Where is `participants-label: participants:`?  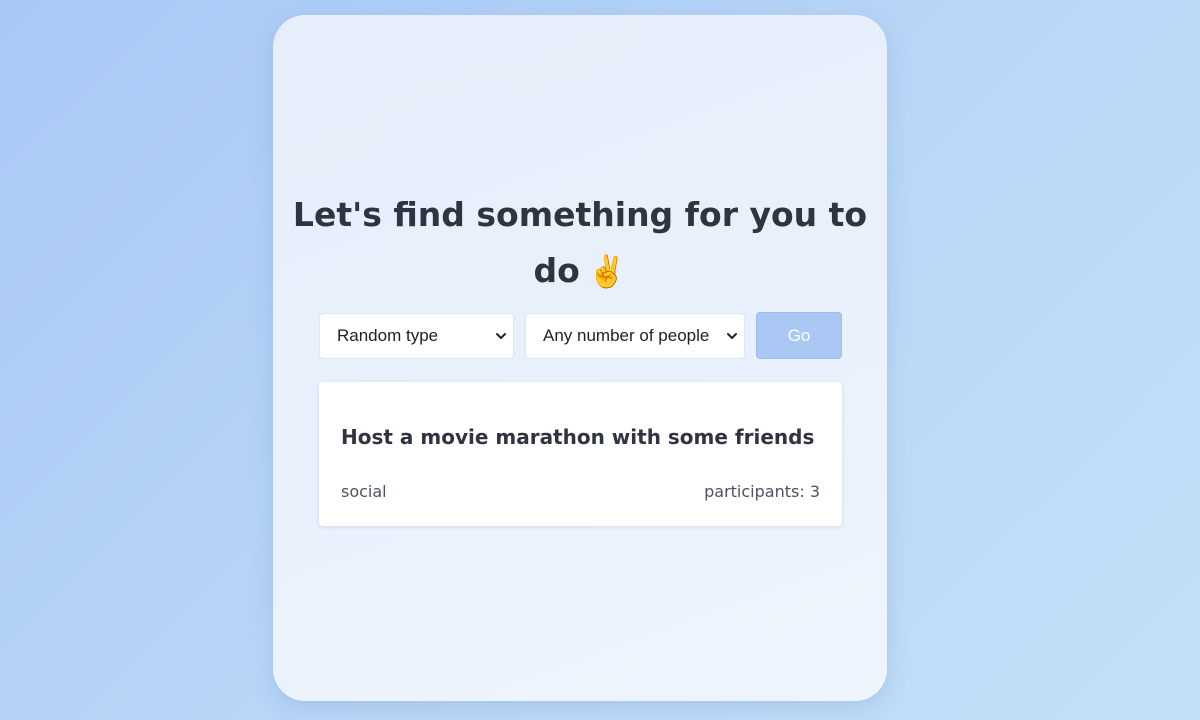 participants-label: participants: is located at coordinates (754, 491).